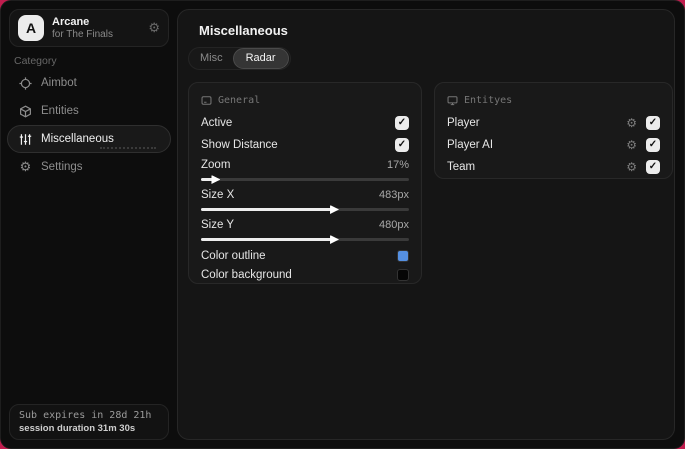 This screenshot has height=449, width=685. Describe the element at coordinates (553, 123) in the screenshot. I see `entity-row-player: Player ⚙ ✓` at that location.